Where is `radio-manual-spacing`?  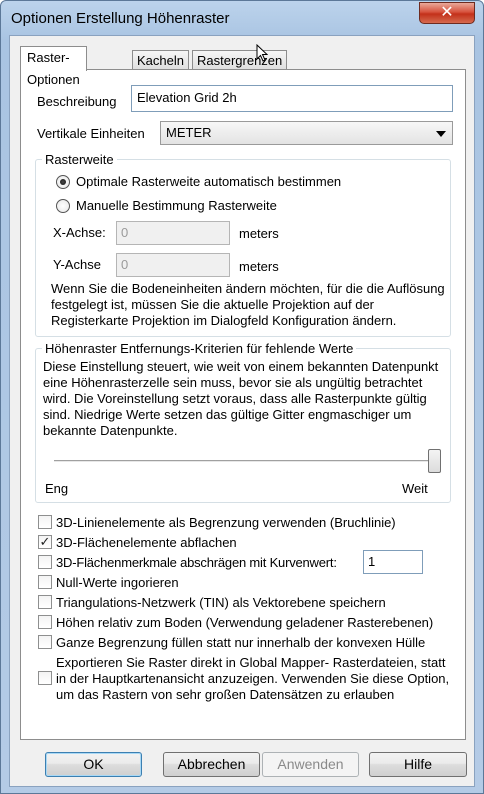 radio-manual-spacing is located at coordinates (63, 206).